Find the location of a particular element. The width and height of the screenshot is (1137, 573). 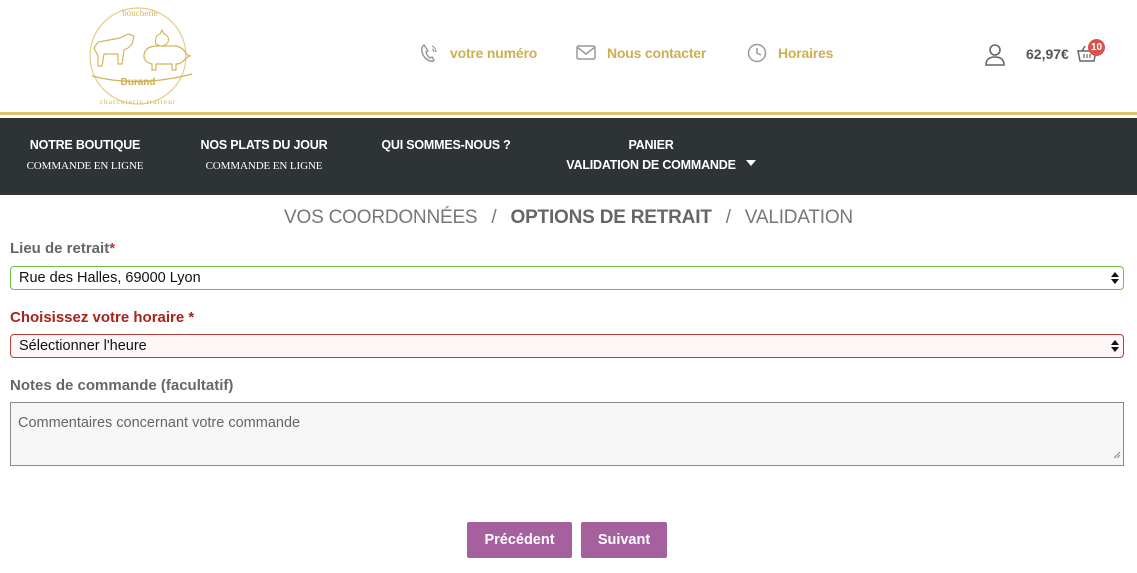

contact-link: Nous contacter is located at coordinates (640, 53).